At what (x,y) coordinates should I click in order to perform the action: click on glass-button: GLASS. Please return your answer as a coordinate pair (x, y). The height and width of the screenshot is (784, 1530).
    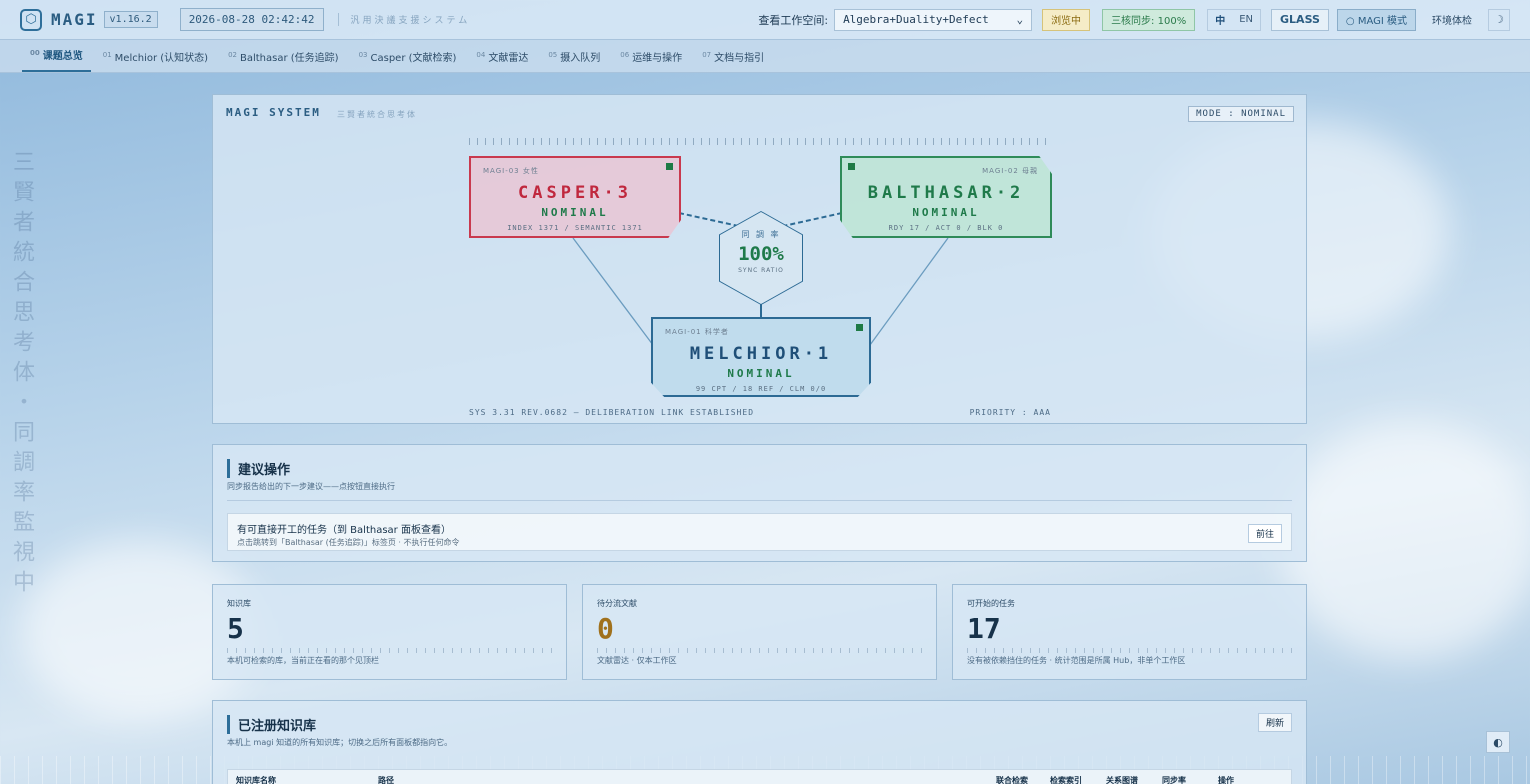
    Looking at the image, I should click on (1300, 19).